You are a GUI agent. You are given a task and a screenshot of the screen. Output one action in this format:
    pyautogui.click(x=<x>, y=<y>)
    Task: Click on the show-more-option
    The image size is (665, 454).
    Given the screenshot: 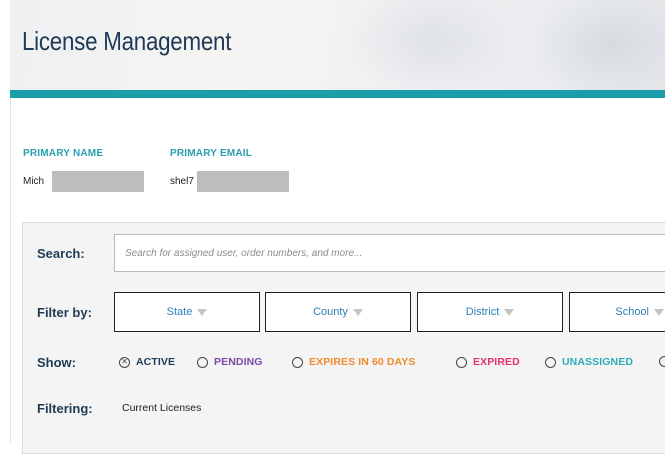 What is the action you would take?
    pyautogui.click(x=662, y=361)
    